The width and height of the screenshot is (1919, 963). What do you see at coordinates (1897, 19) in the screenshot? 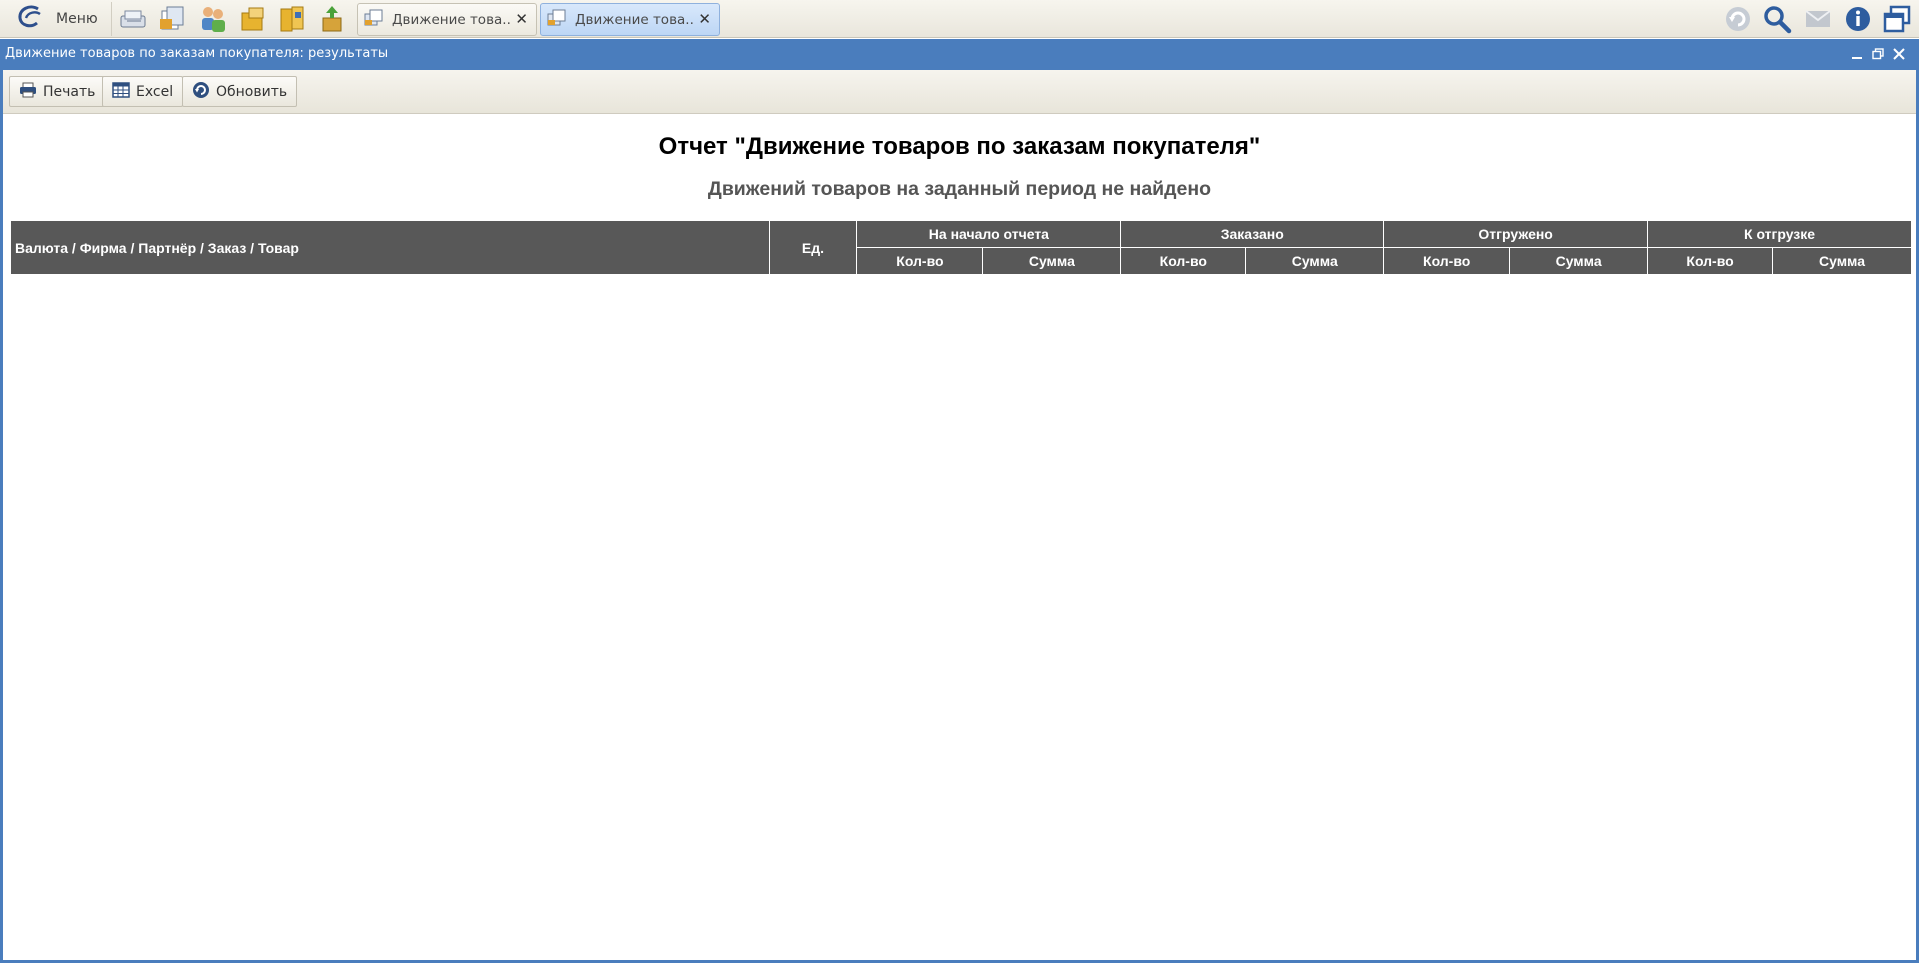
I see `windows-icon` at bounding box center [1897, 19].